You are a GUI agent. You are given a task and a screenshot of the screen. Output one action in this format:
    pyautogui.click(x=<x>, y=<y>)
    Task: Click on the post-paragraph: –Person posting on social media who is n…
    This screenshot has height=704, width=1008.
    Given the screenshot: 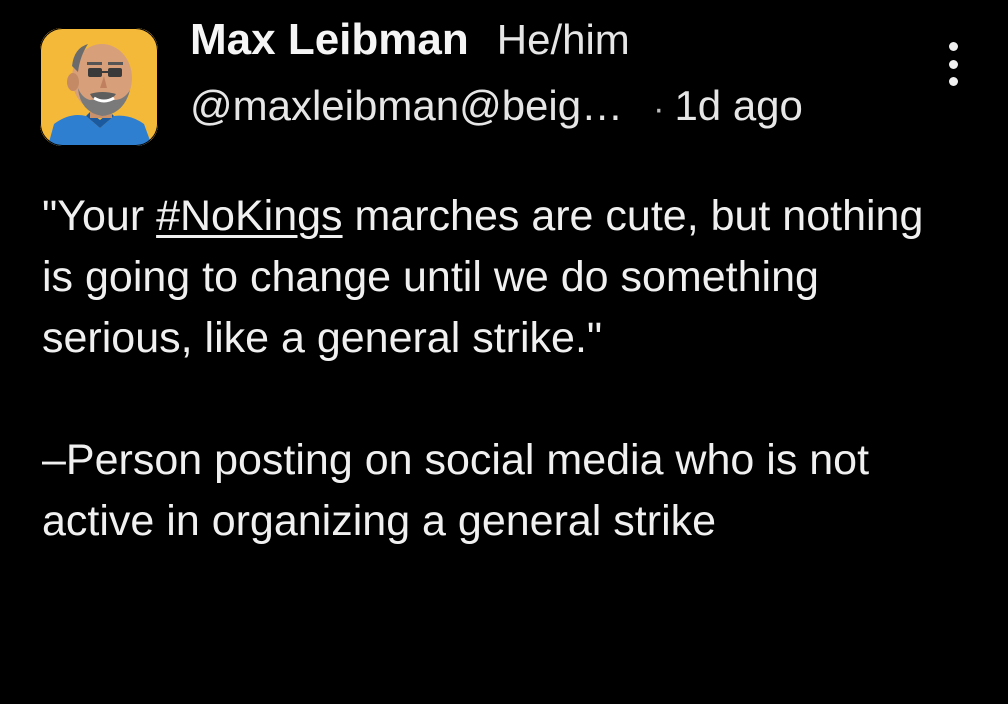 What is the action you would take?
    pyautogui.click(x=456, y=490)
    